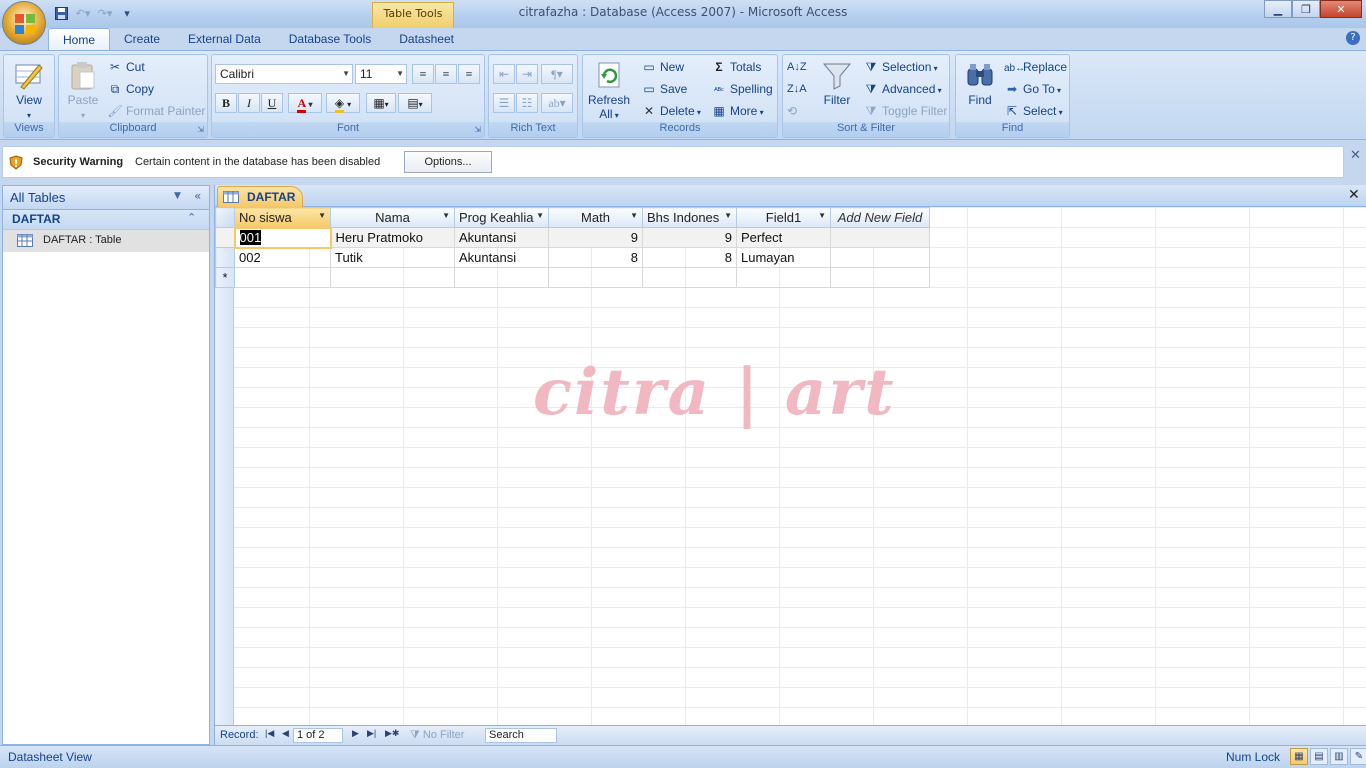 The height and width of the screenshot is (768, 1366). What do you see at coordinates (1306, 9) in the screenshot?
I see `maximize-button: ❐` at bounding box center [1306, 9].